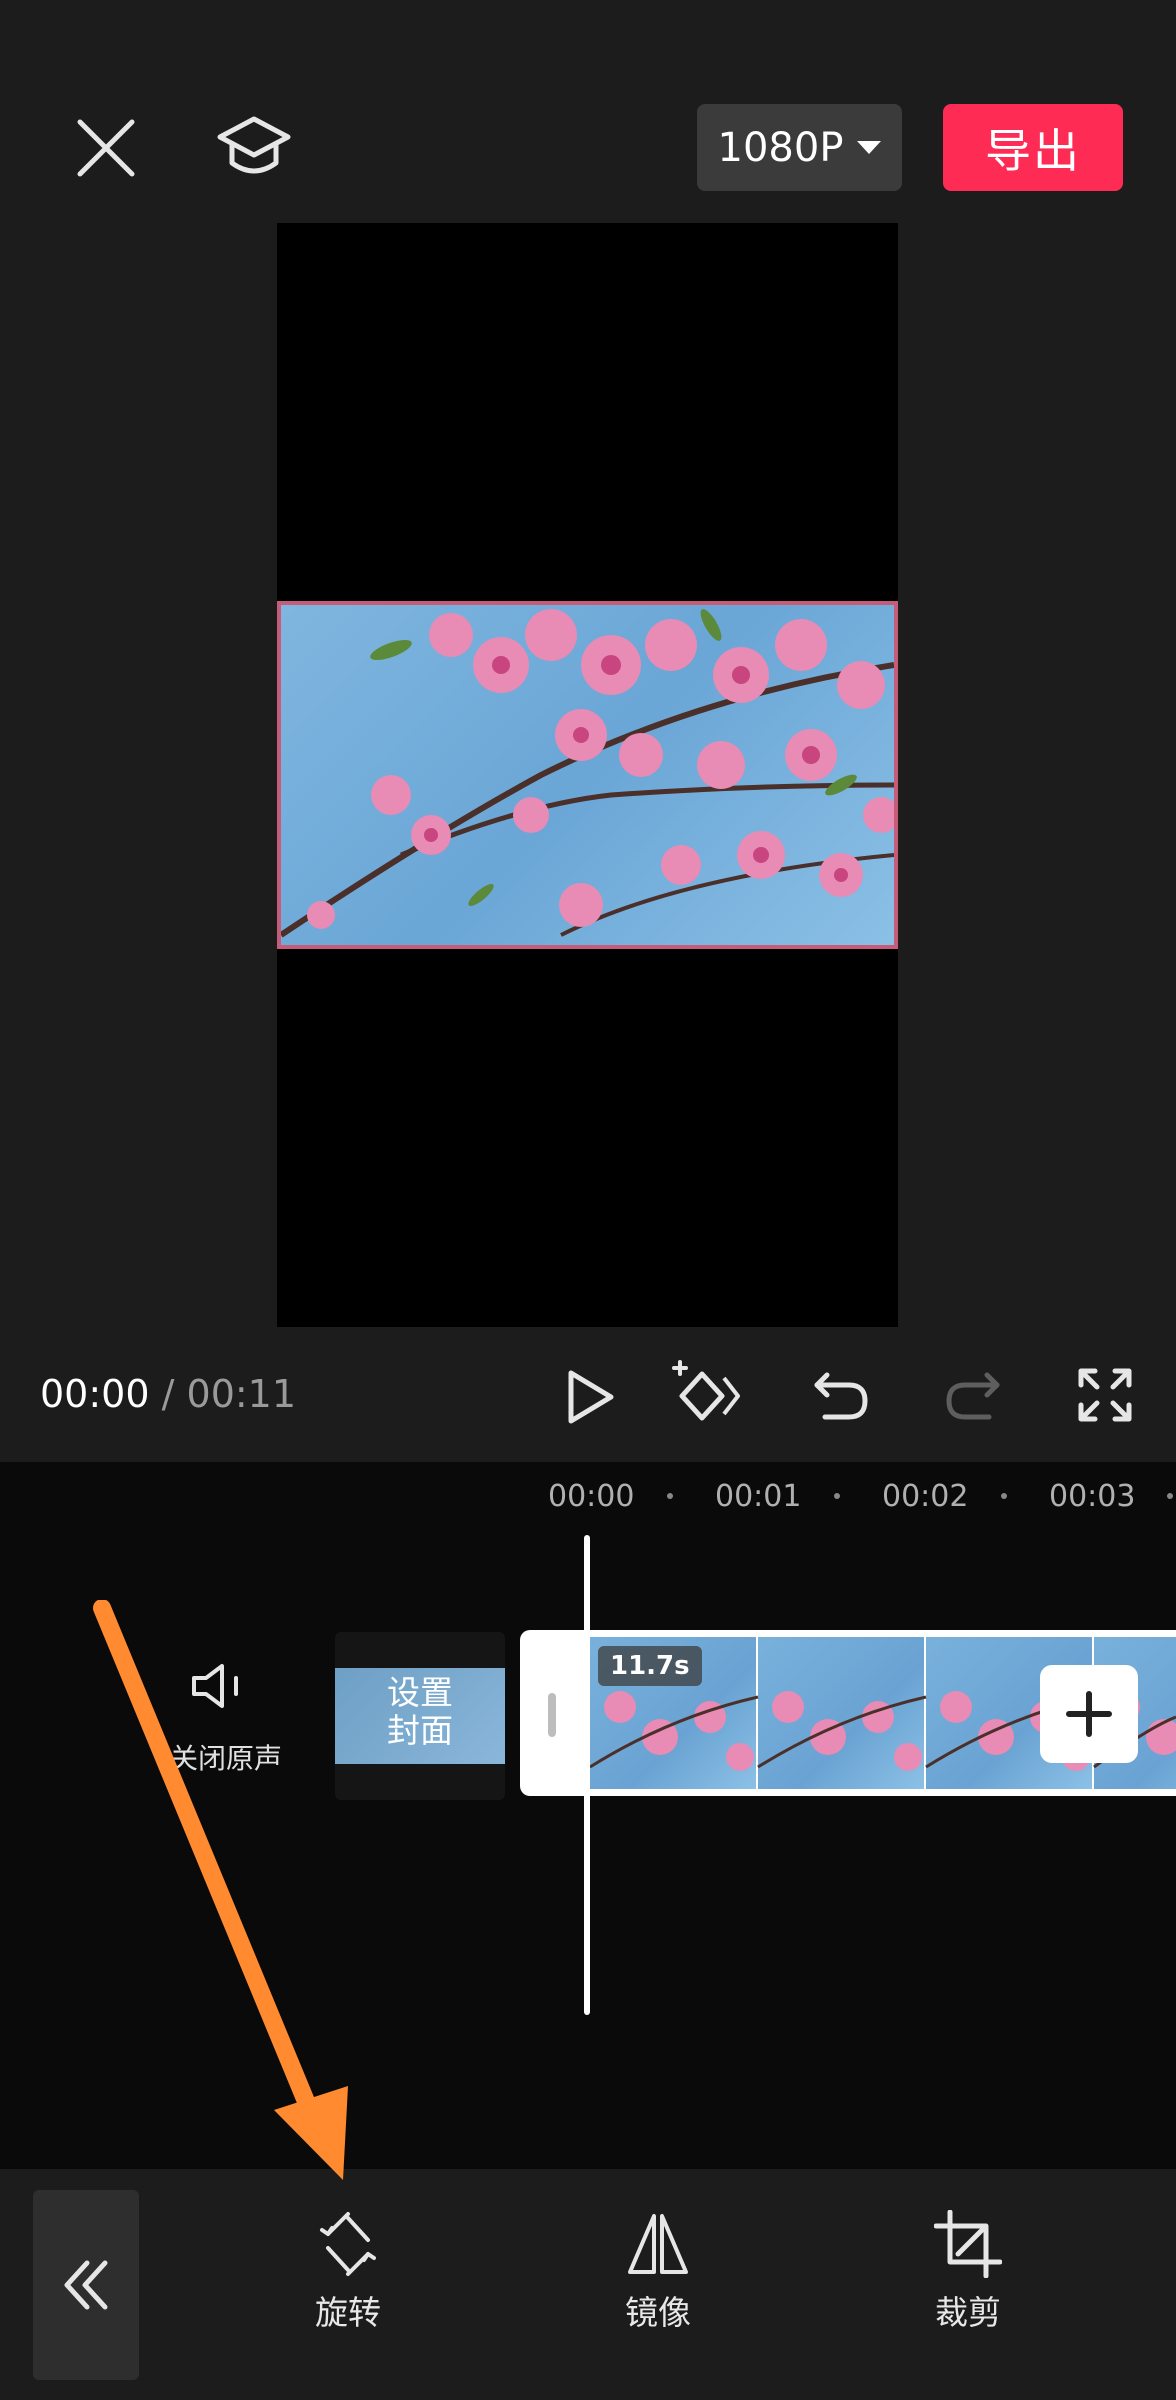 The width and height of the screenshot is (1176, 2400). I want to click on rotate-label: 旋转, so click(348, 2312).